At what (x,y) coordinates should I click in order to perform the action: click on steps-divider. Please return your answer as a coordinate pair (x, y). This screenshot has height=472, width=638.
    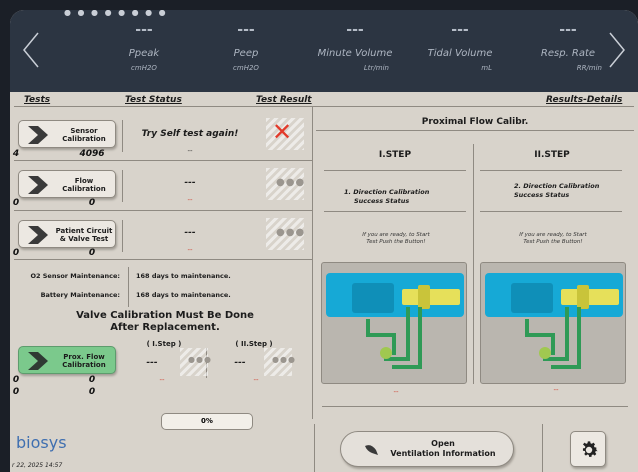
    Looking at the image, I should click on (473, 264).